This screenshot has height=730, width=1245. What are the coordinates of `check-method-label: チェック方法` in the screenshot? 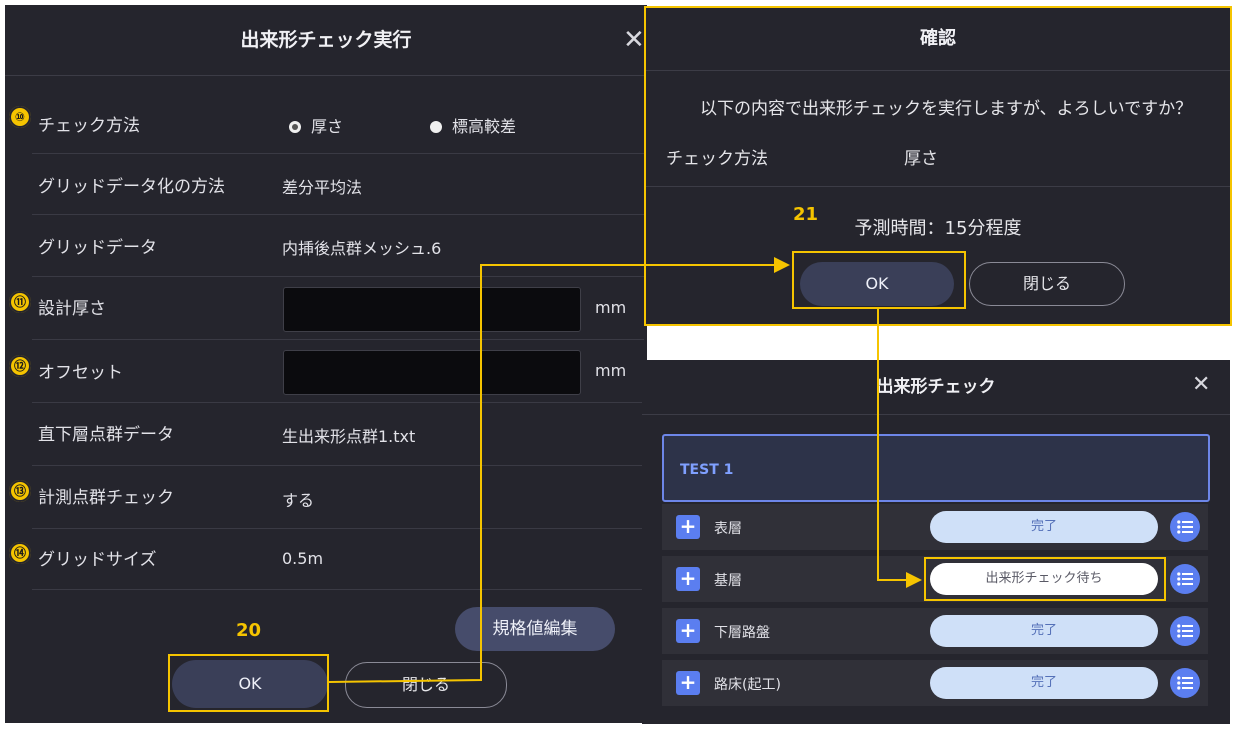 It's located at (89, 126).